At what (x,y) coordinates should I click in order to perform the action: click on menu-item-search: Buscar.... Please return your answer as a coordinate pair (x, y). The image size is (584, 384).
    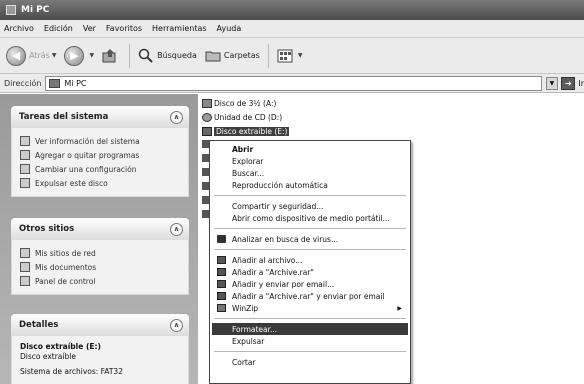
    Looking at the image, I should click on (310, 173).